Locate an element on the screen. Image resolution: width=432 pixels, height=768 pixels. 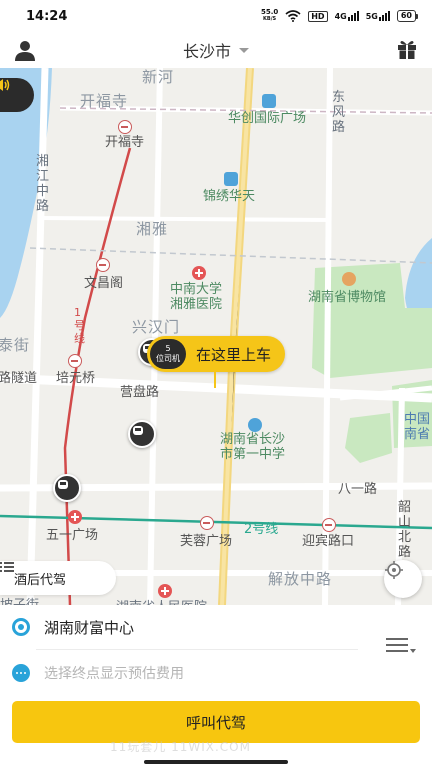
net-speed: 55.0 KB/S is located at coordinates (269, 15).